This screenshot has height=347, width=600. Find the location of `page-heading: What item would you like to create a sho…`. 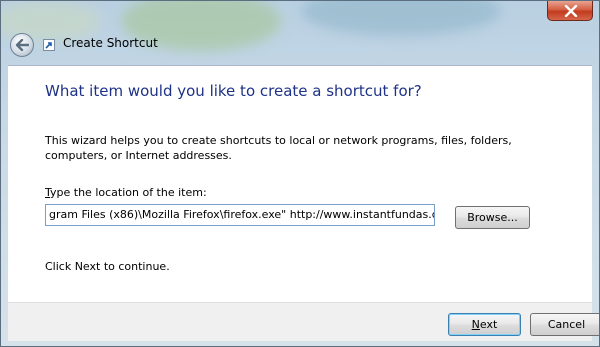

page-heading: What item would you like to create a sho… is located at coordinates (233, 91).